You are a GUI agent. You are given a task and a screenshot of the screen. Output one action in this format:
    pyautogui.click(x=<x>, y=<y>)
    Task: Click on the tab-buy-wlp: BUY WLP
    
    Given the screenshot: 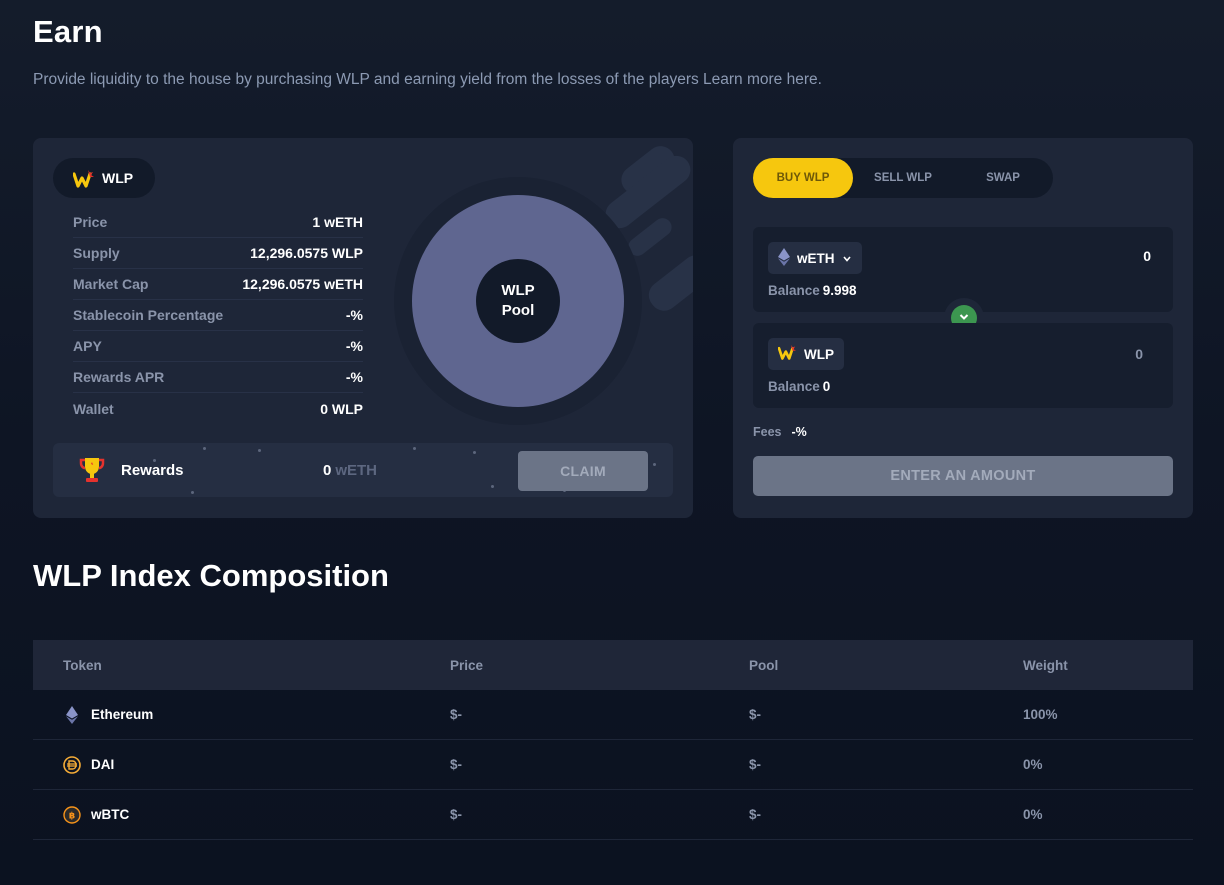 What is the action you would take?
    pyautogui.click(x=803, y=178)
    